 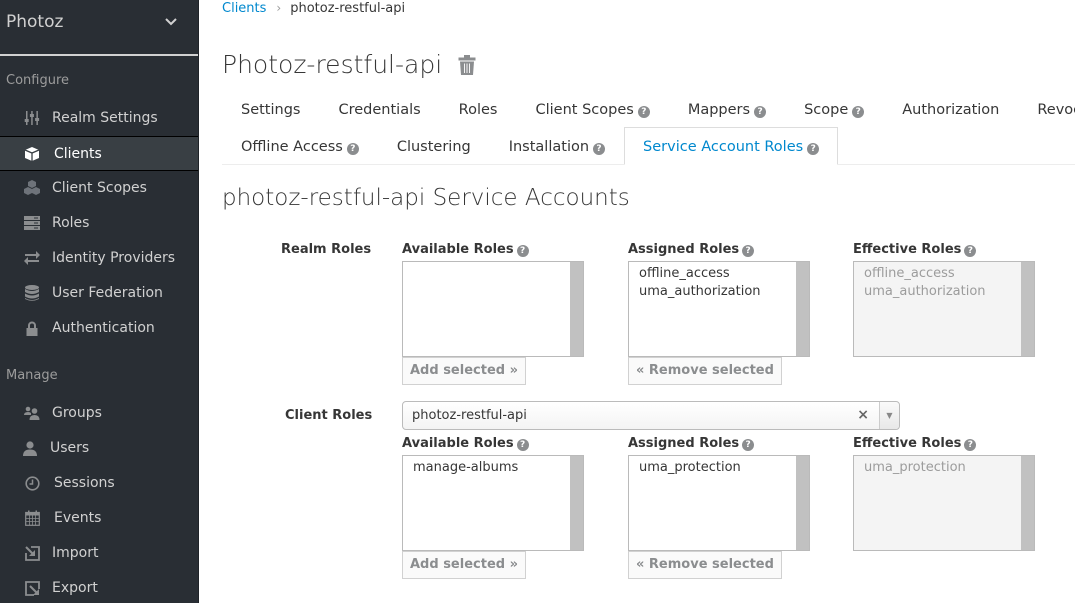 What do you see at coordinates (464, 565) in the screenshot?
I see `client-add-selected-button: Add selected »` at bounding box center [464, 565].